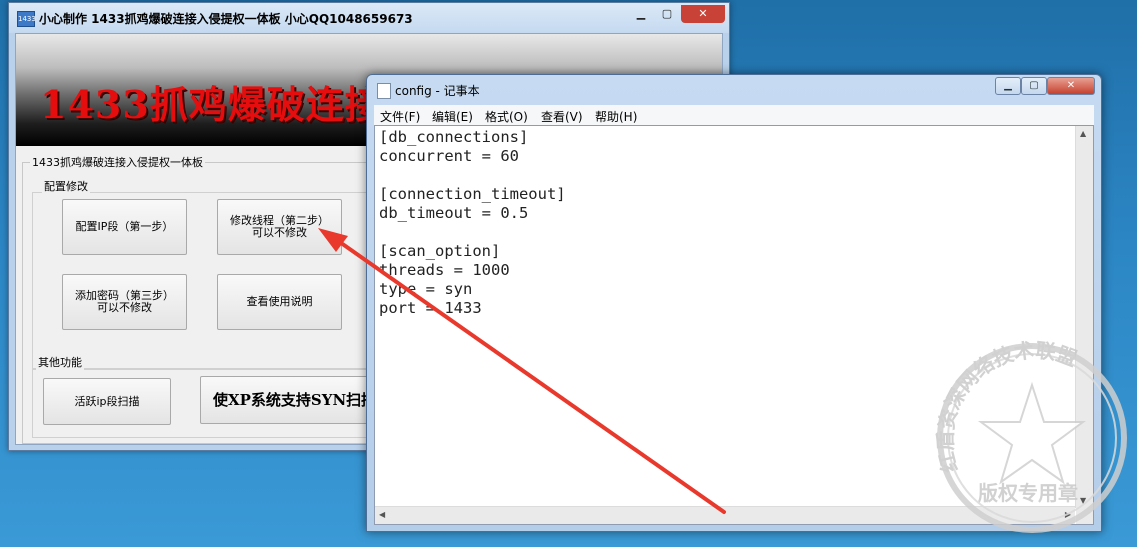 This screenshot has width=1137, height=547. Describe the element at coordinates (1083, 500) in the screenshot. I see `scroll-down-icon: ▼` at that location.